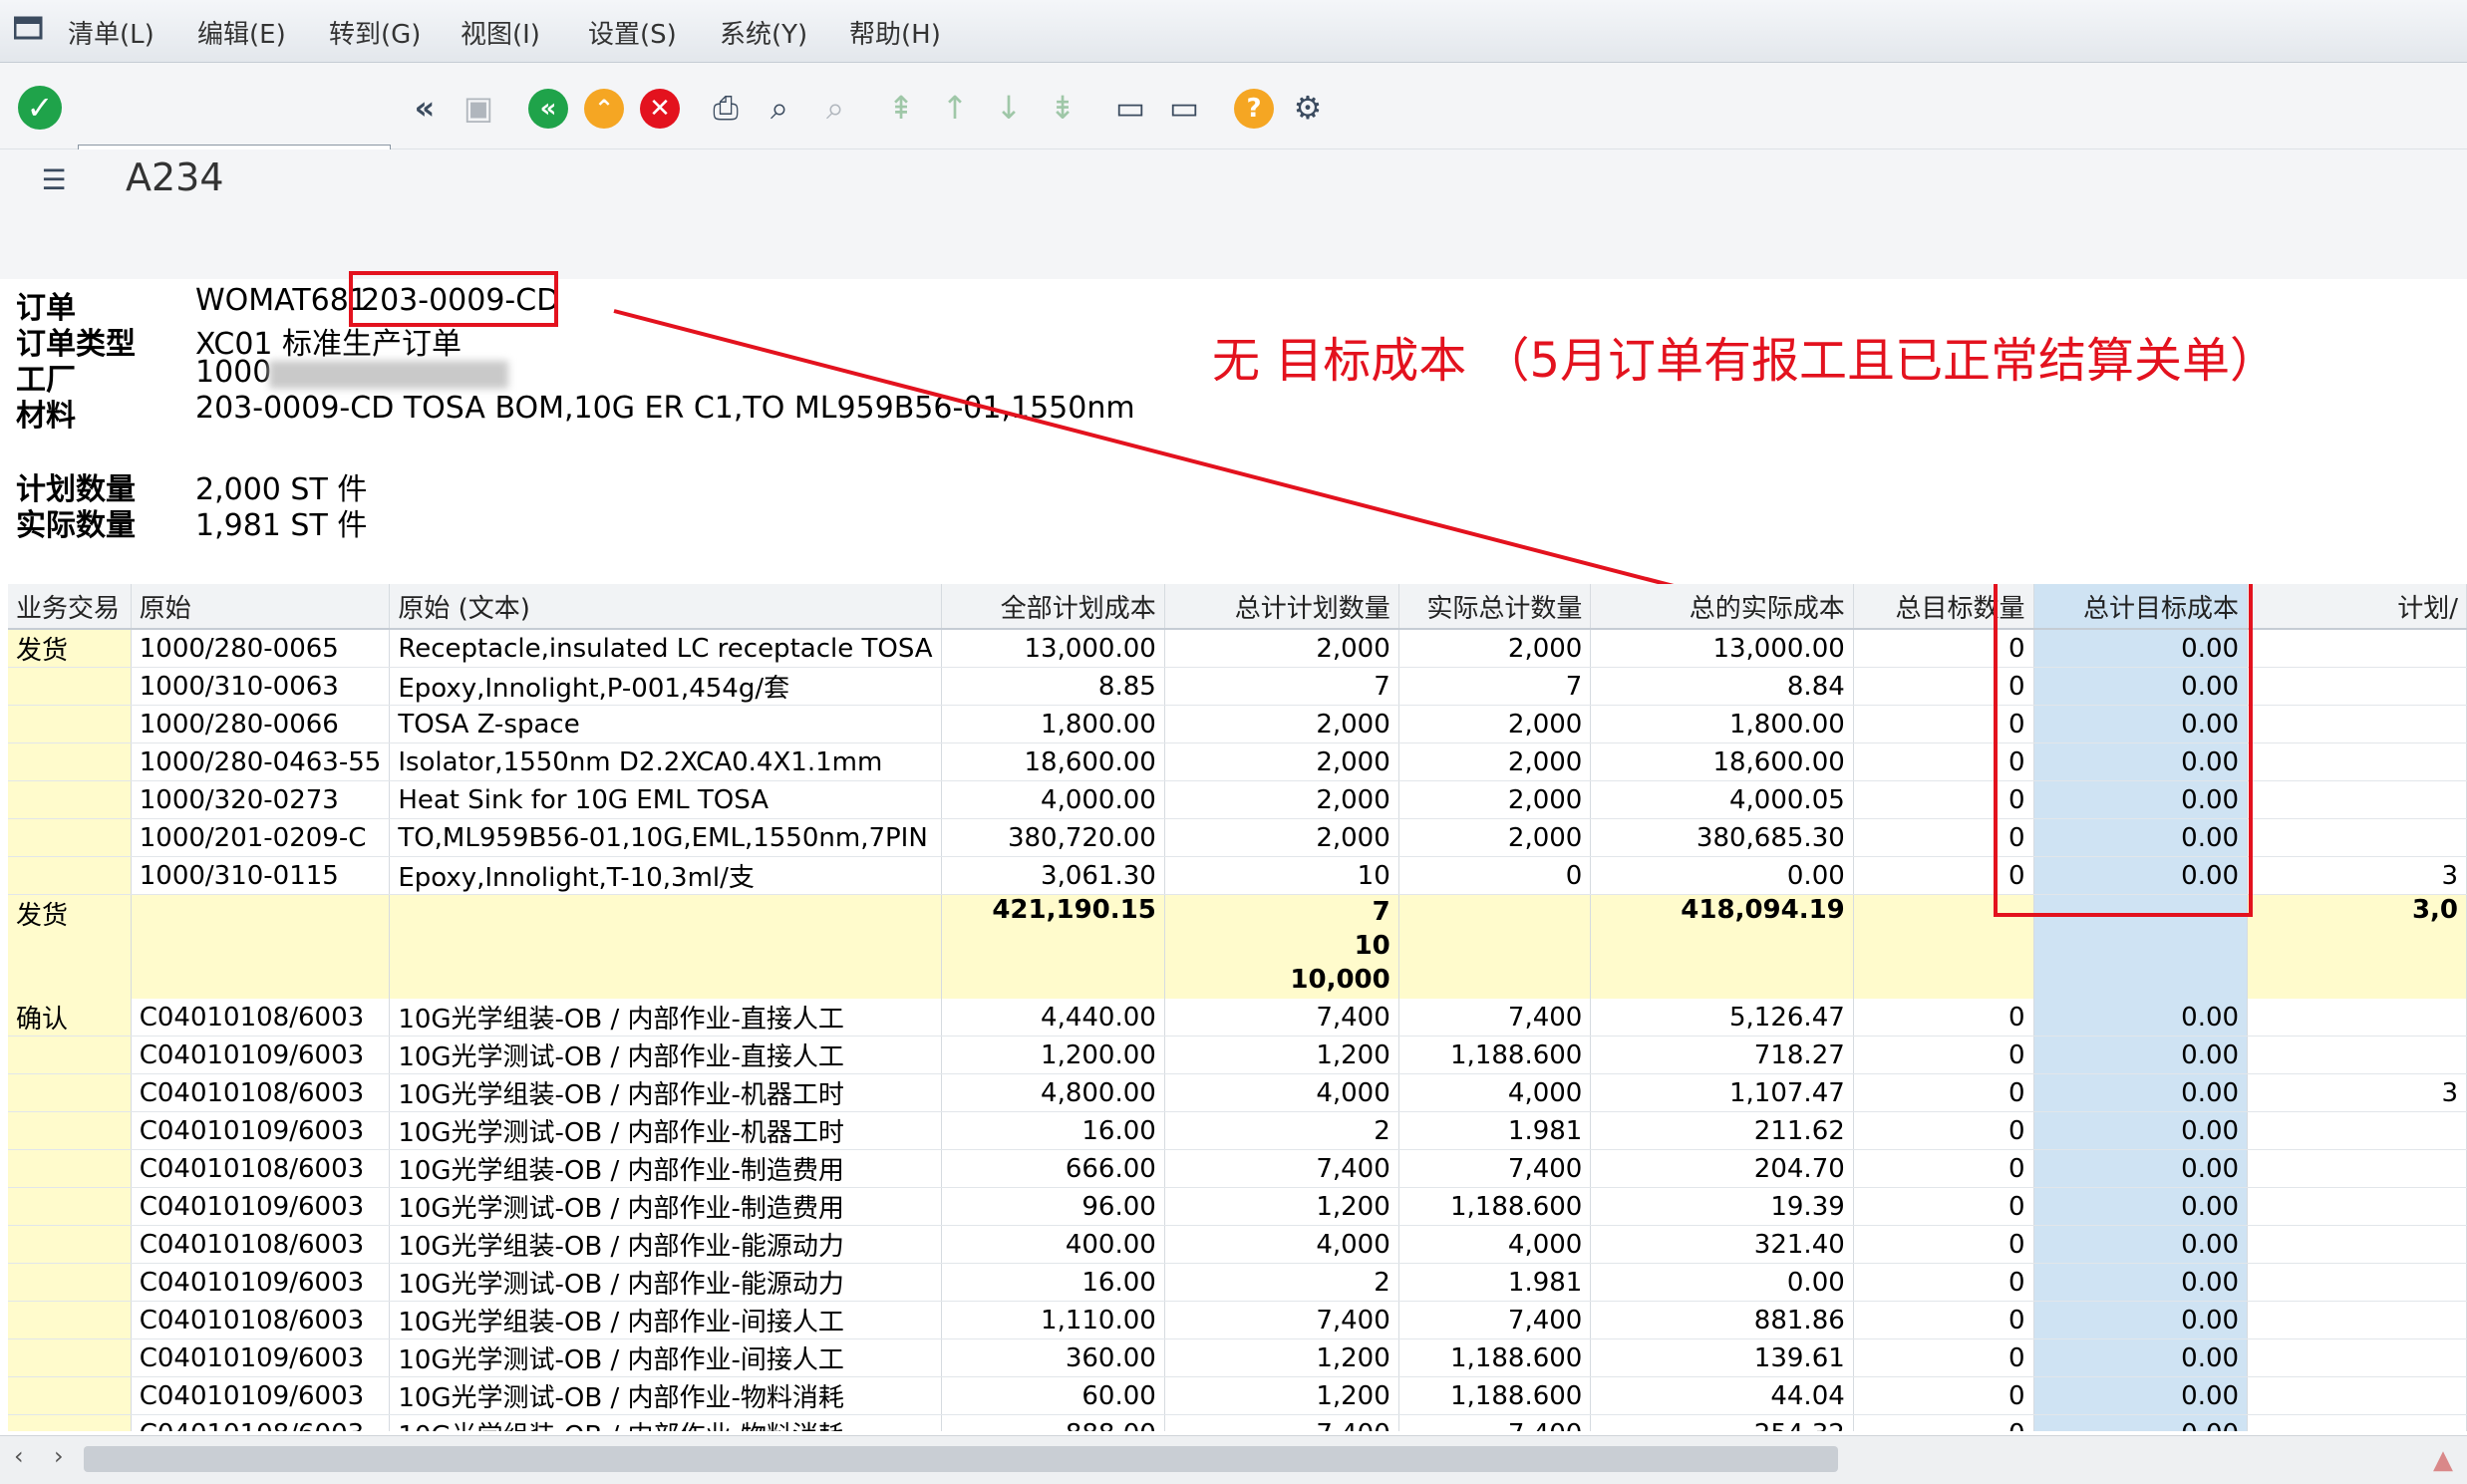 Image resolution: width=2467 pixels, height=1484 pixels. I want to click on scroll-right-icon: ›, so click(59, 1456).